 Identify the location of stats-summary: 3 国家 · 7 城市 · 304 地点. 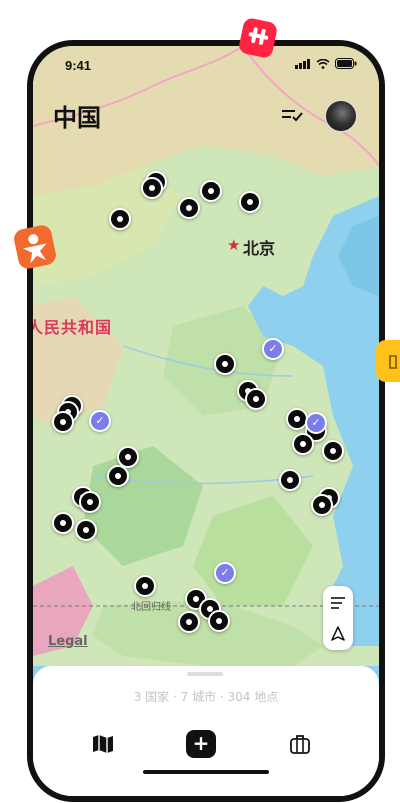
(206, 697).